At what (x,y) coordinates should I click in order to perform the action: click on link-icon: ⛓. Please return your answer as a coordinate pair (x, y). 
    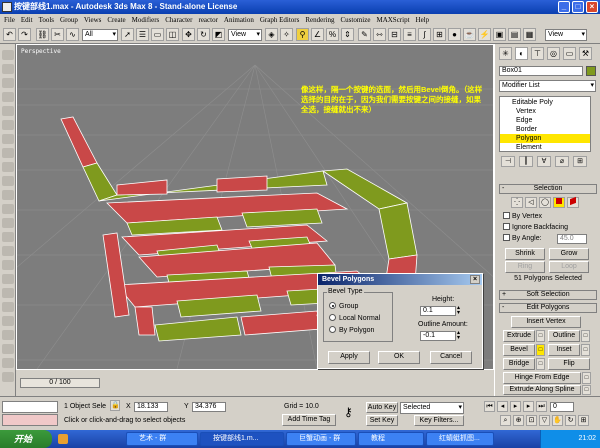
    Looking at the image, I should click on (42, 34).